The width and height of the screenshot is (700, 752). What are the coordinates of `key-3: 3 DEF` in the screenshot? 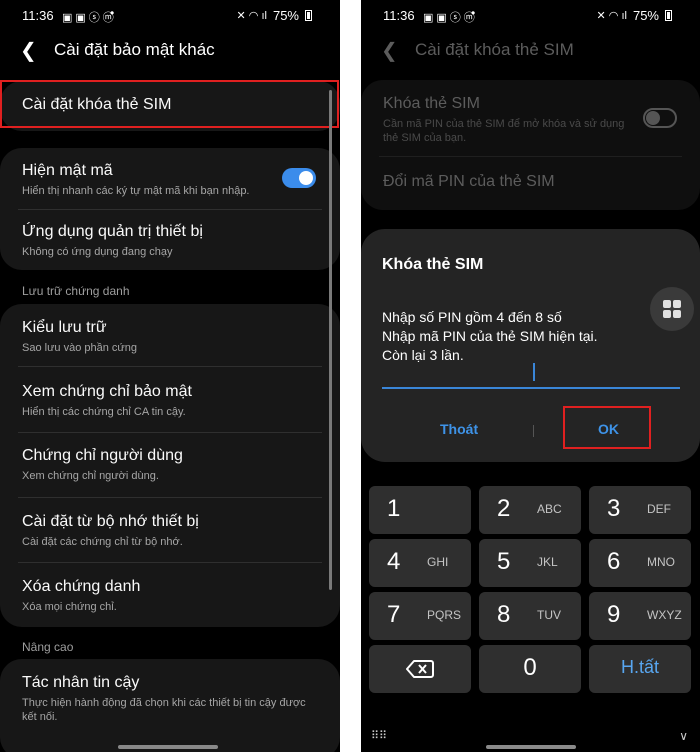 It's located at (640, 510).